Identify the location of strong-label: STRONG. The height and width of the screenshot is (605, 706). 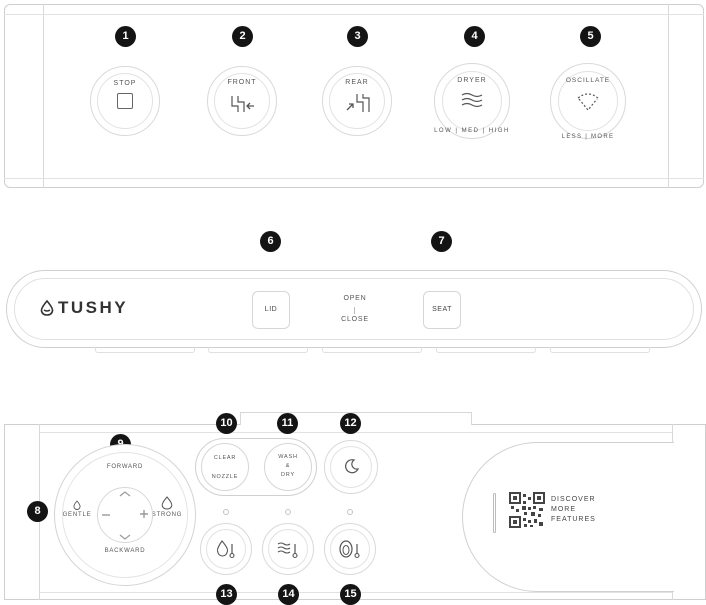
(167, 515).